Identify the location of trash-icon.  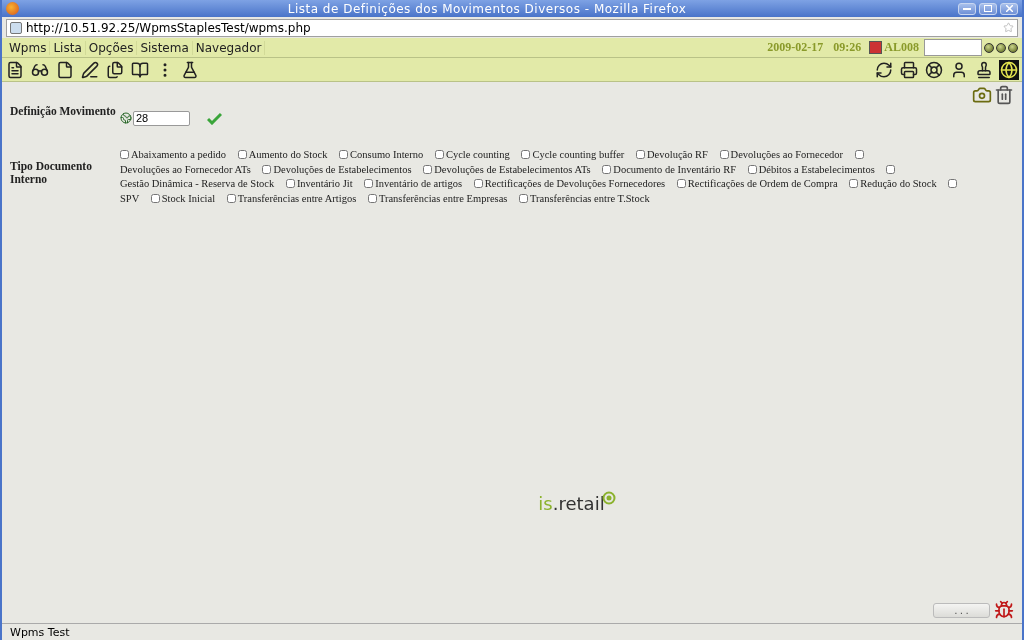
(1004, 95).